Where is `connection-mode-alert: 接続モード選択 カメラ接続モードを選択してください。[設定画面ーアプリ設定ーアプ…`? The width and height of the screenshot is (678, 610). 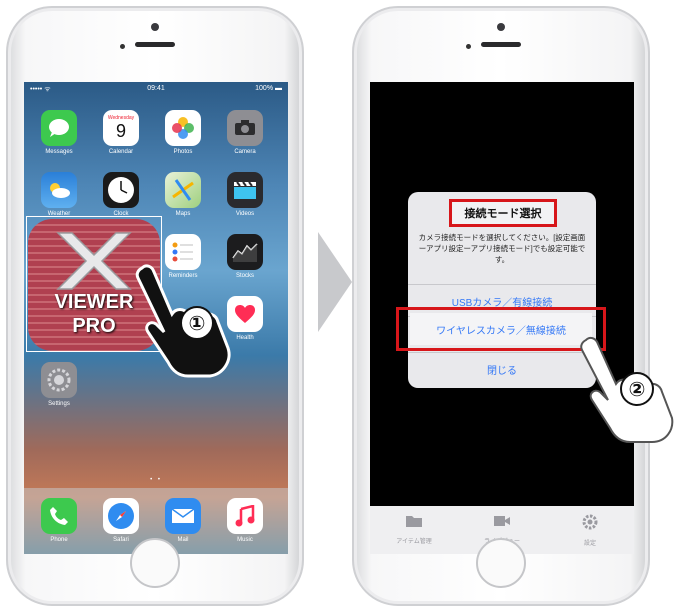
connection-mode-alert: 接続モード選択 カメラ接続モードを選択してください。[設定画面ーアプリ設定ーアプ… is located at coordinates (502, 290).